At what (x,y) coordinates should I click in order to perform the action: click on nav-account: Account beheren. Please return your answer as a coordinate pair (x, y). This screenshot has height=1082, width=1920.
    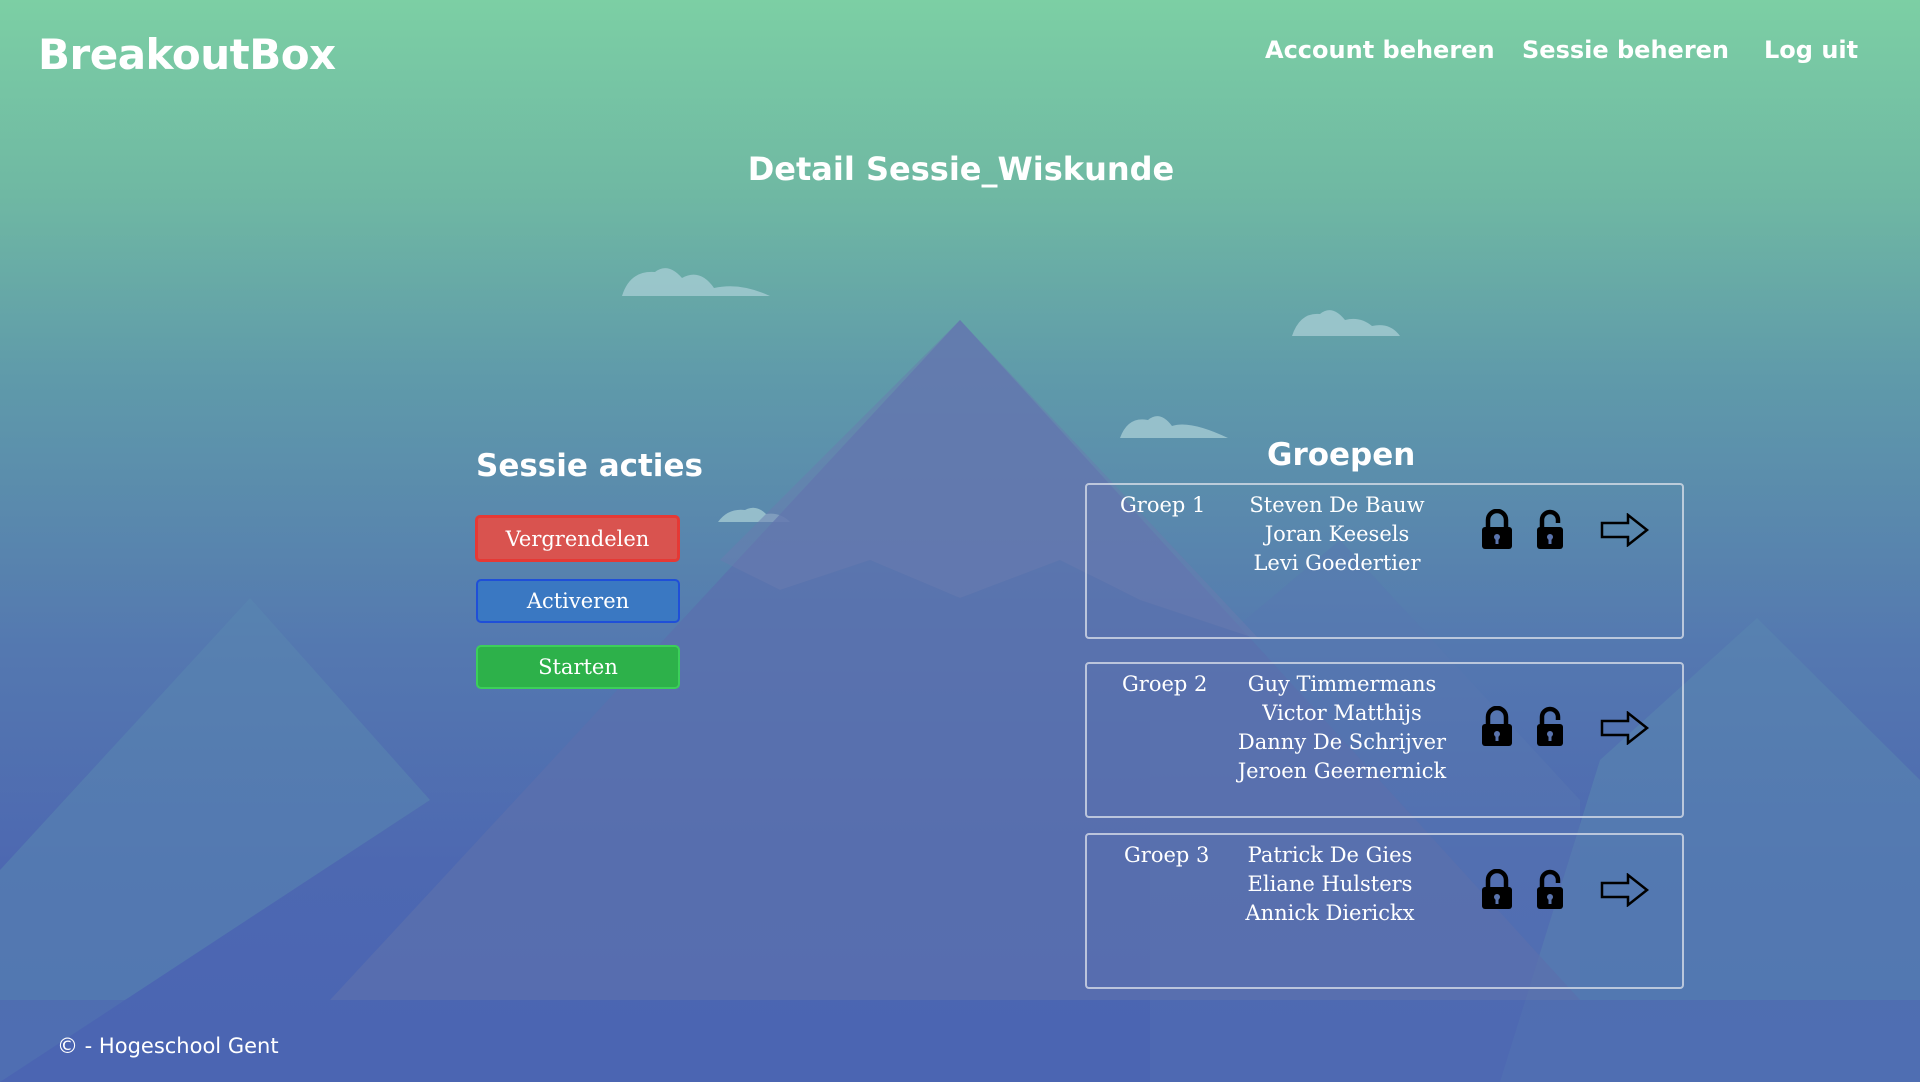
    Looking at the image, I should click on (1380, 50).